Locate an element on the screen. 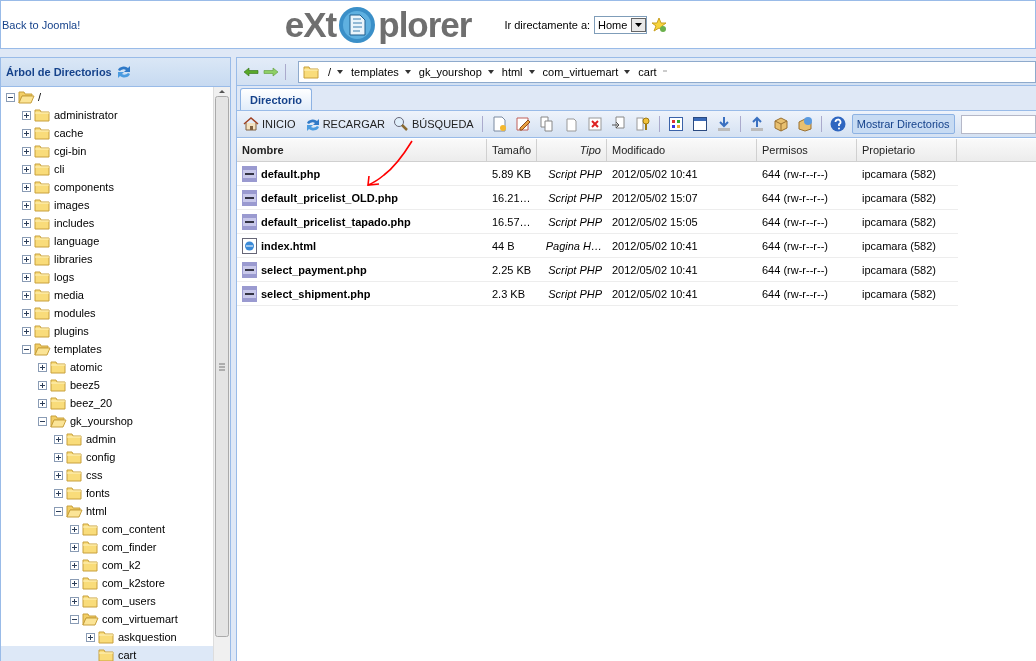 The height and width of the screenshot is (661, 1036). tree-item: administrator is located at coordinates (107, 115).